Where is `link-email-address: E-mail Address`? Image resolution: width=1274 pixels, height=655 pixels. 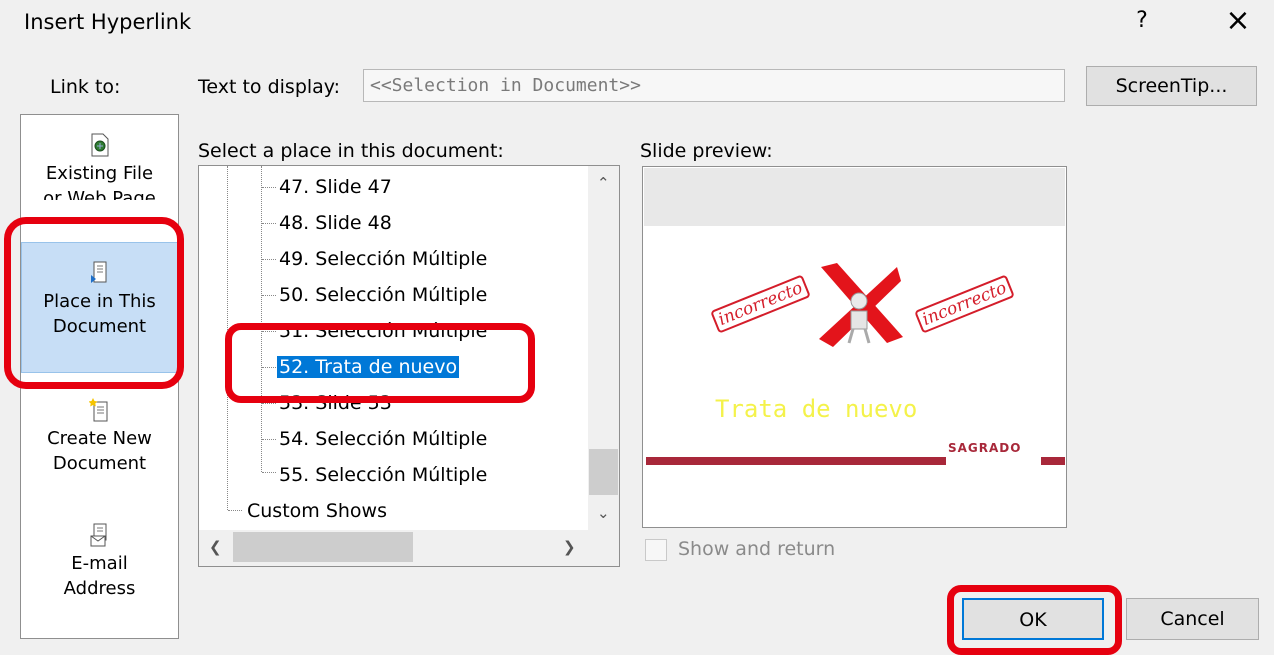
link-email-address: E-mail Address is located at coordinates (99, 562).